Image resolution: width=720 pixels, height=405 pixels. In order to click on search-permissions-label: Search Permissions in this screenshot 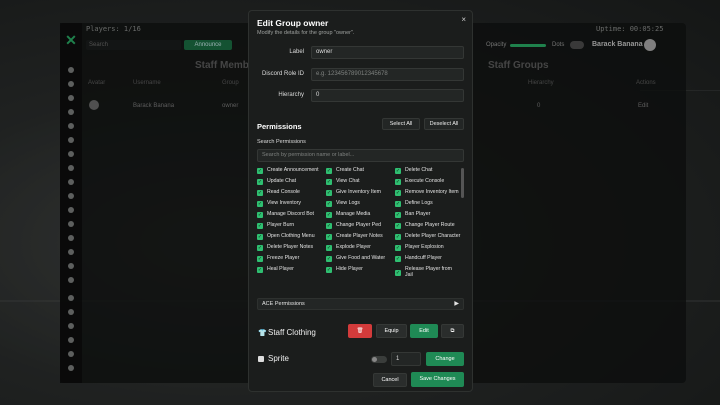, I will do `click(281, 142)`.